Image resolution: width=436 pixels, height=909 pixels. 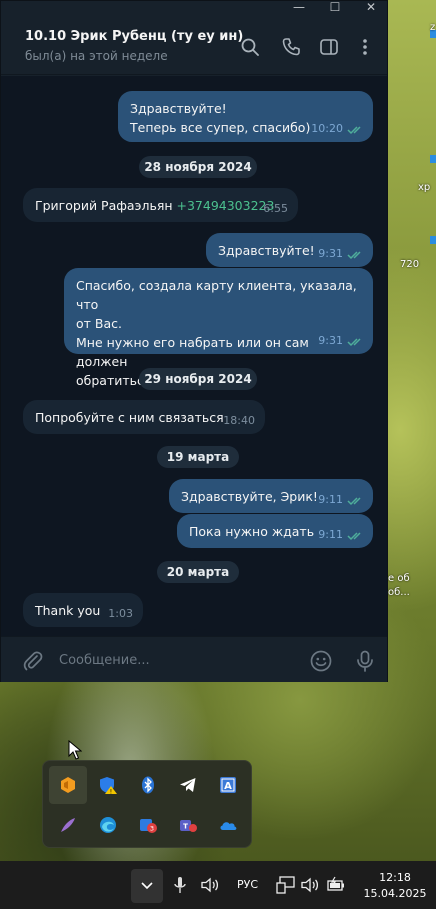 I want to click on taskbar-clock: 12:18 15.04.2025, so click(x=395, y=886).